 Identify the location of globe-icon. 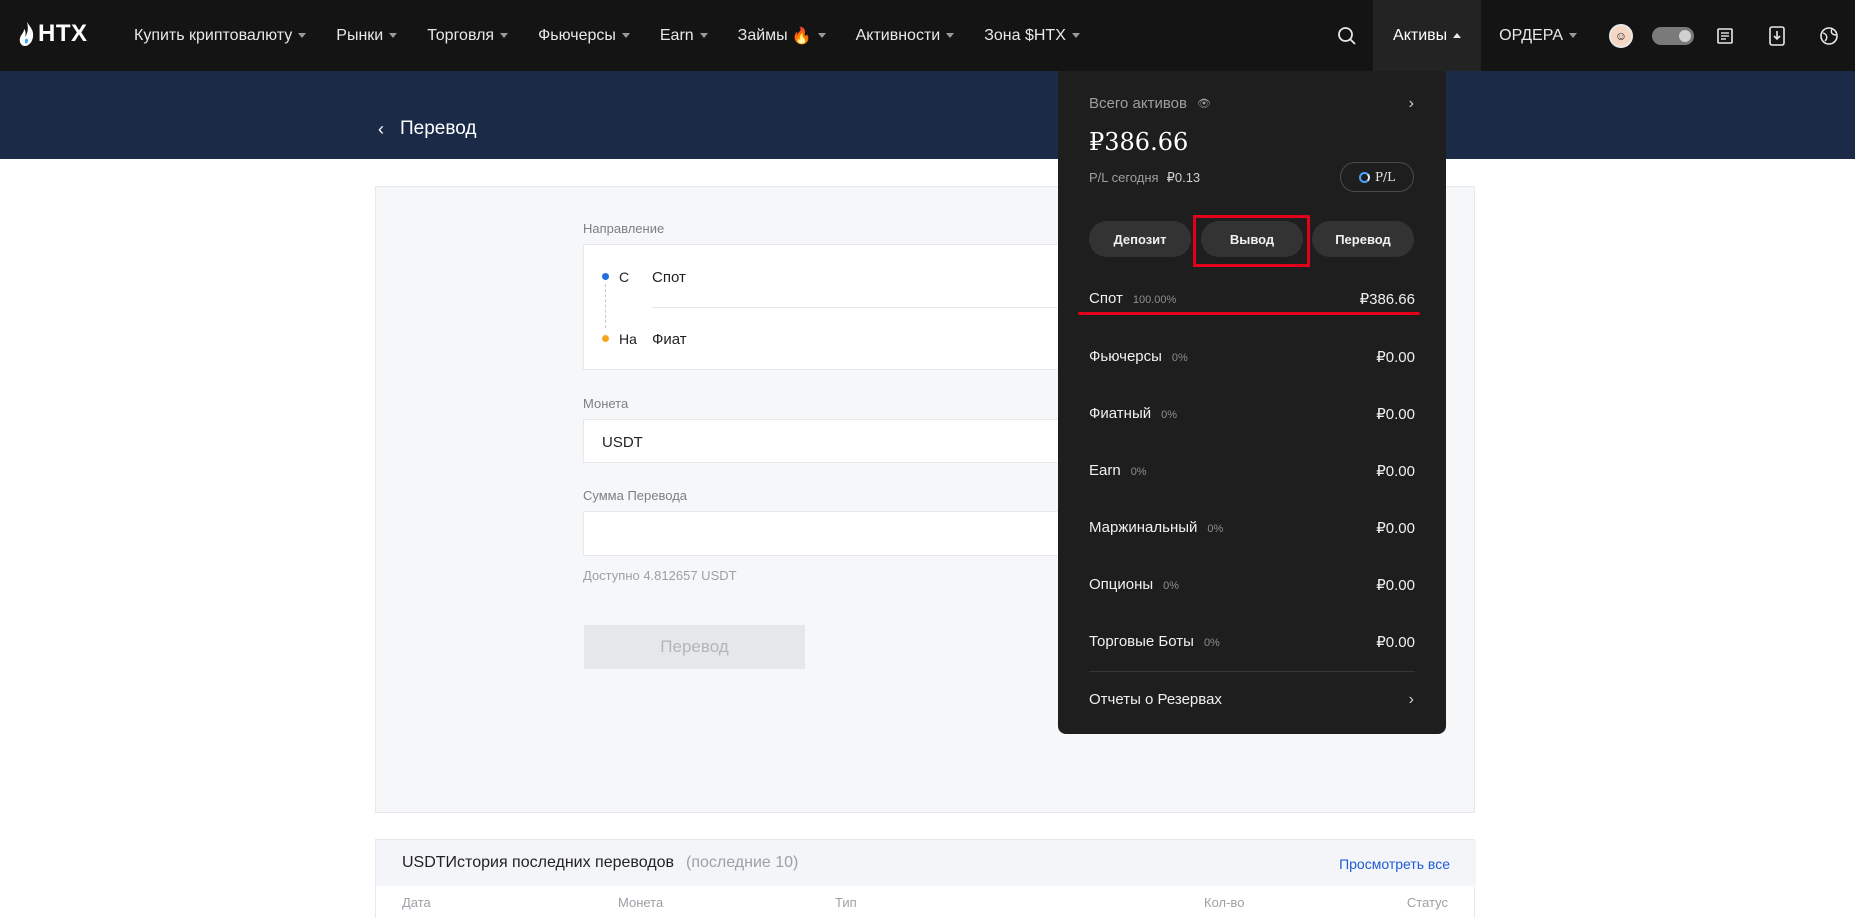
(1829, 35).